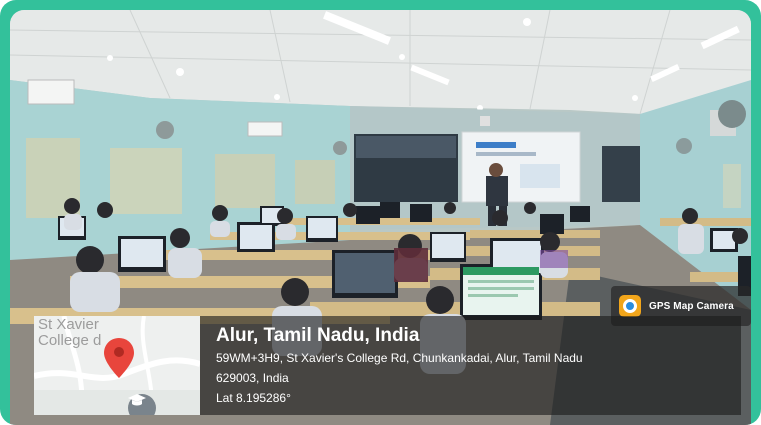 This screenshot has height=425, width=761. What do you see at coordinates (117, 365) in the screenshot?
I see `location-map-thumbnail: St Xavier College d` at bounding box center [117, 365].